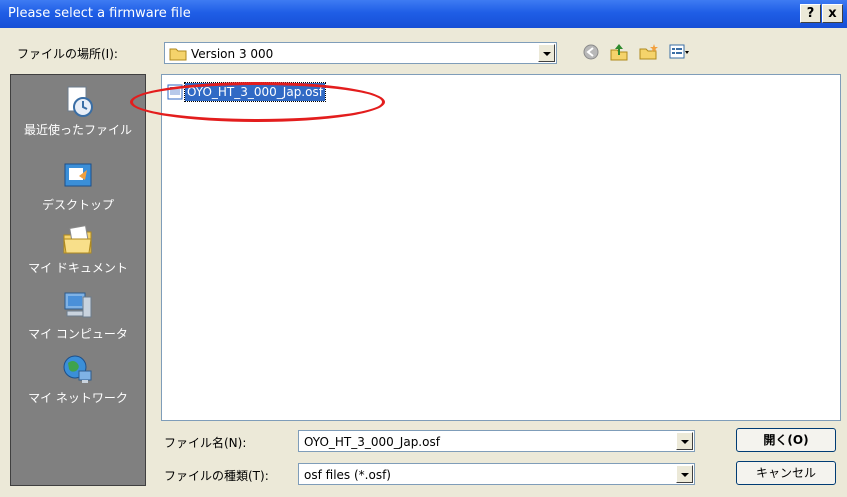  I want to click on place-recent: 最近使ったファイル, so click(78, 111).